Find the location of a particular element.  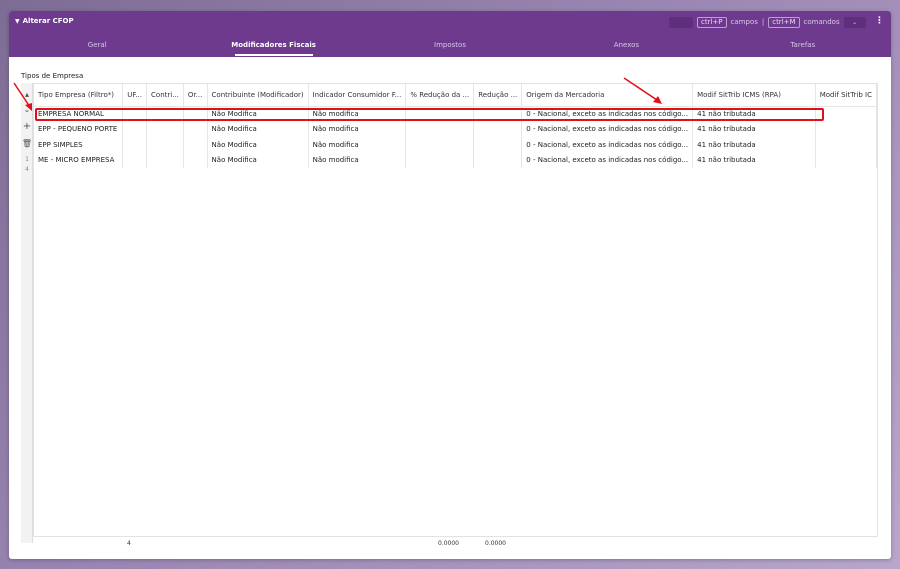

commands-shortcut-key: ctrl+M is located at coordinates (784, 22).